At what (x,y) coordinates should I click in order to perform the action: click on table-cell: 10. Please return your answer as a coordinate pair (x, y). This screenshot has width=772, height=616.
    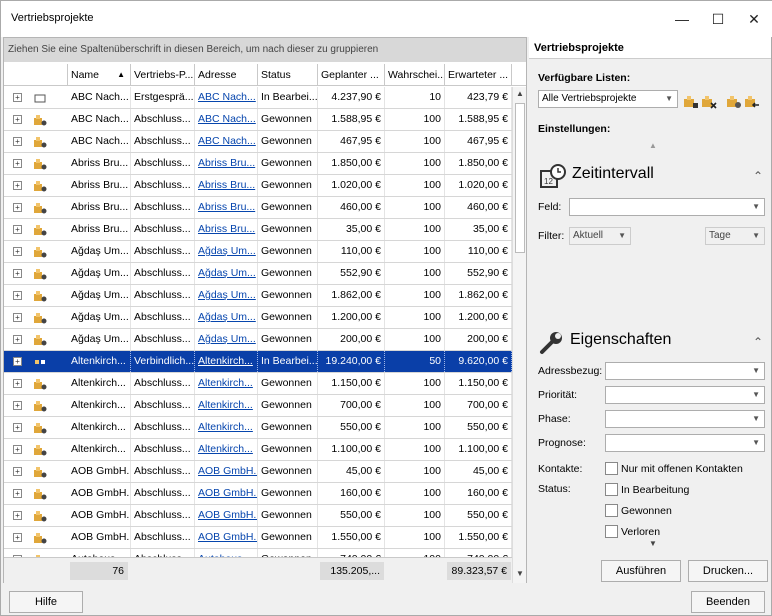
    Looking at the image, I should click on (415, 97).